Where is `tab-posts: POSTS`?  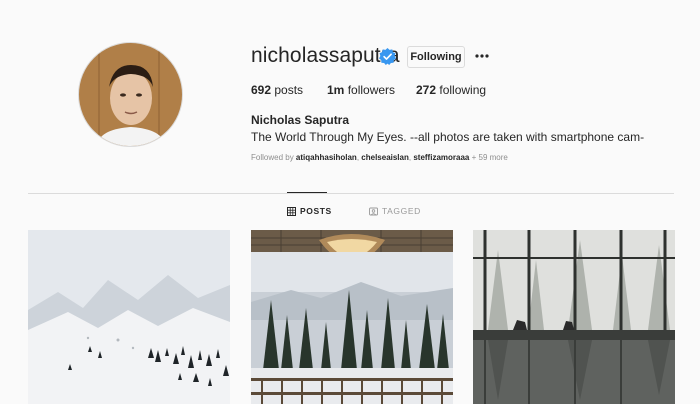 tab-posts: POSTS is located at coordinates (309, 211).